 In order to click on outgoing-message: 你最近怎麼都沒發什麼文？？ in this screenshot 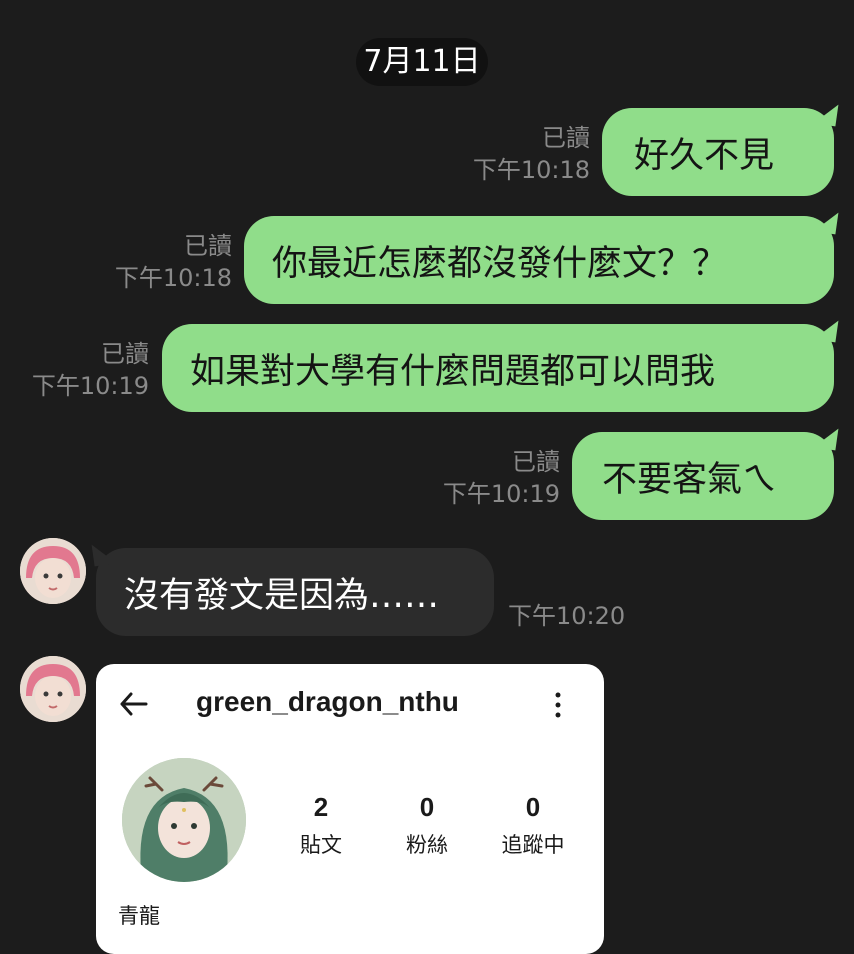, I will do `click(539, 260)`.